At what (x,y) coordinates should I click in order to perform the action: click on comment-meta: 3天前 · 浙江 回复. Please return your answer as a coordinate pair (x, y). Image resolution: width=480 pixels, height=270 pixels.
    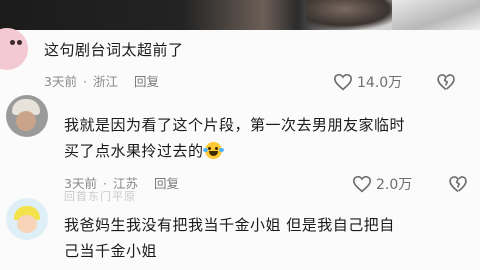
    Looking at the image, I should click on (101, 81).